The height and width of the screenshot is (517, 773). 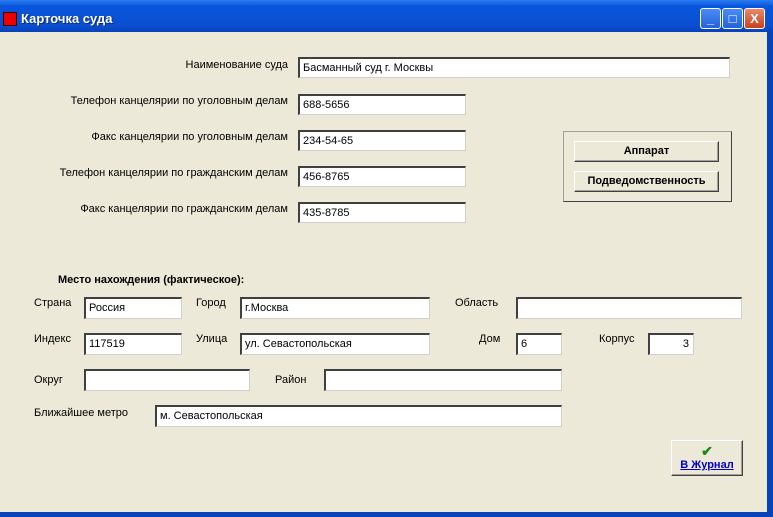 What do you see at coordinates (477, 303) in the screenshot?
I see `region-label: Область` at bounding box center [477, 303].